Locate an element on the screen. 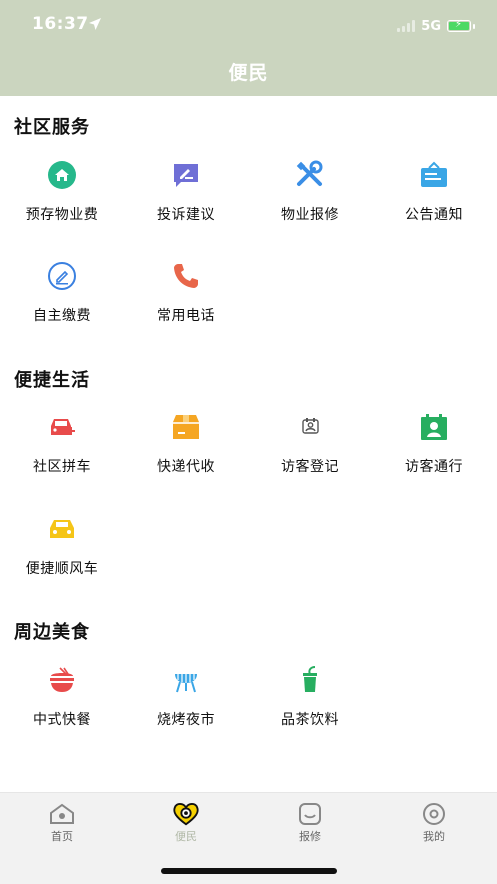 The width and height of the screenshot is (497, 884). tab-convenience: 便民 is located at coordinates (186, 823).